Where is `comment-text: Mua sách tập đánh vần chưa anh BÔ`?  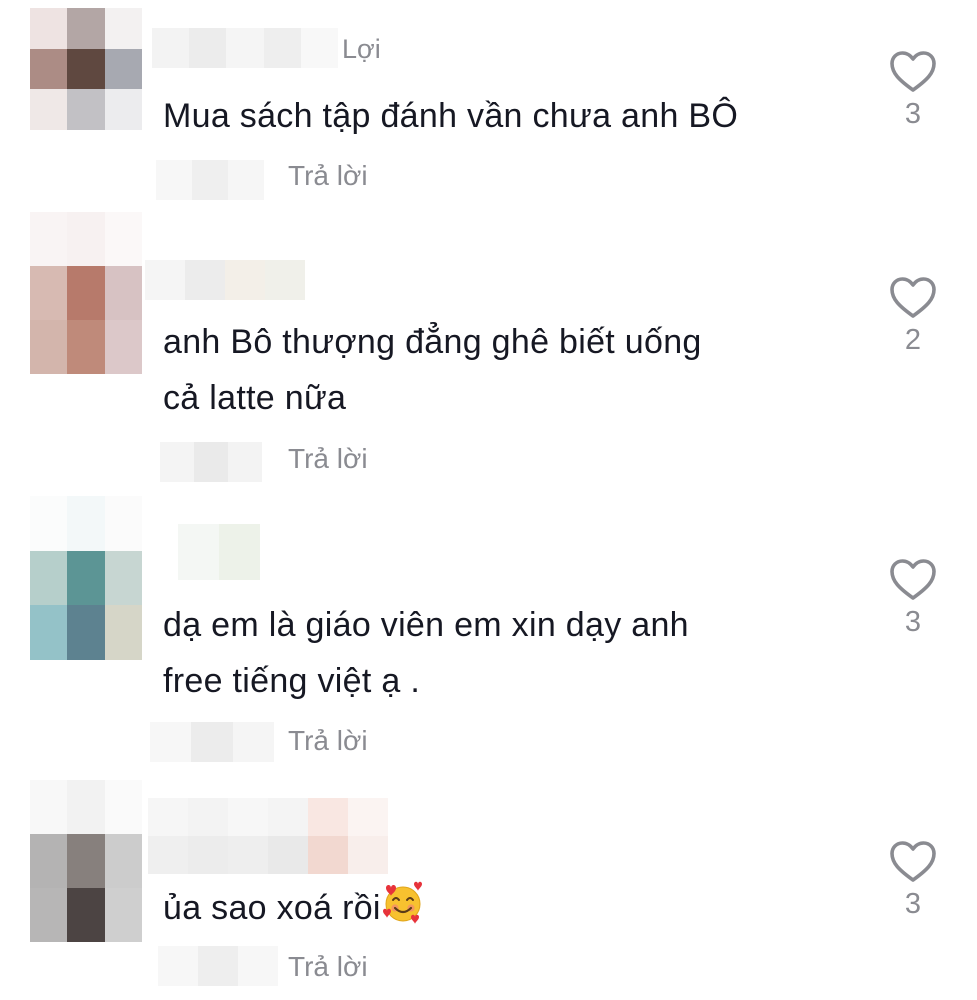
comment-text: Mua sách tập đánh vần chưa anh BÔ is located at coordinates (503, 116).